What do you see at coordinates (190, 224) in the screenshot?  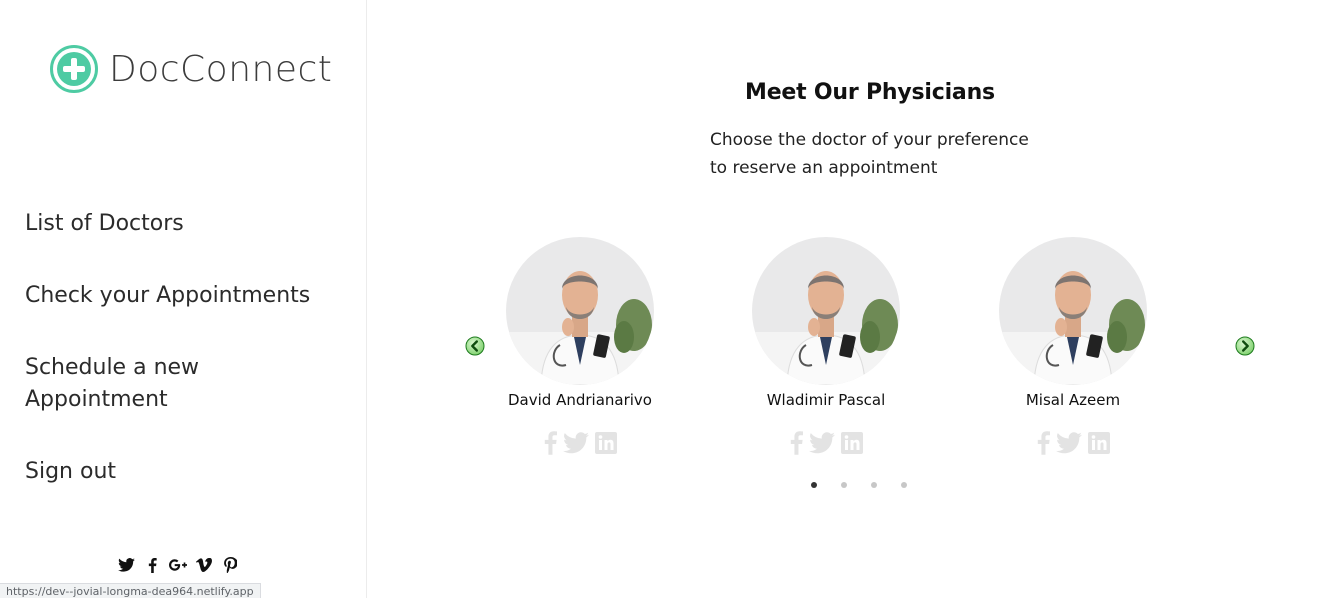 I see `nav-list-of-doctors: List of Doctors` at bounding box center [190, 224].